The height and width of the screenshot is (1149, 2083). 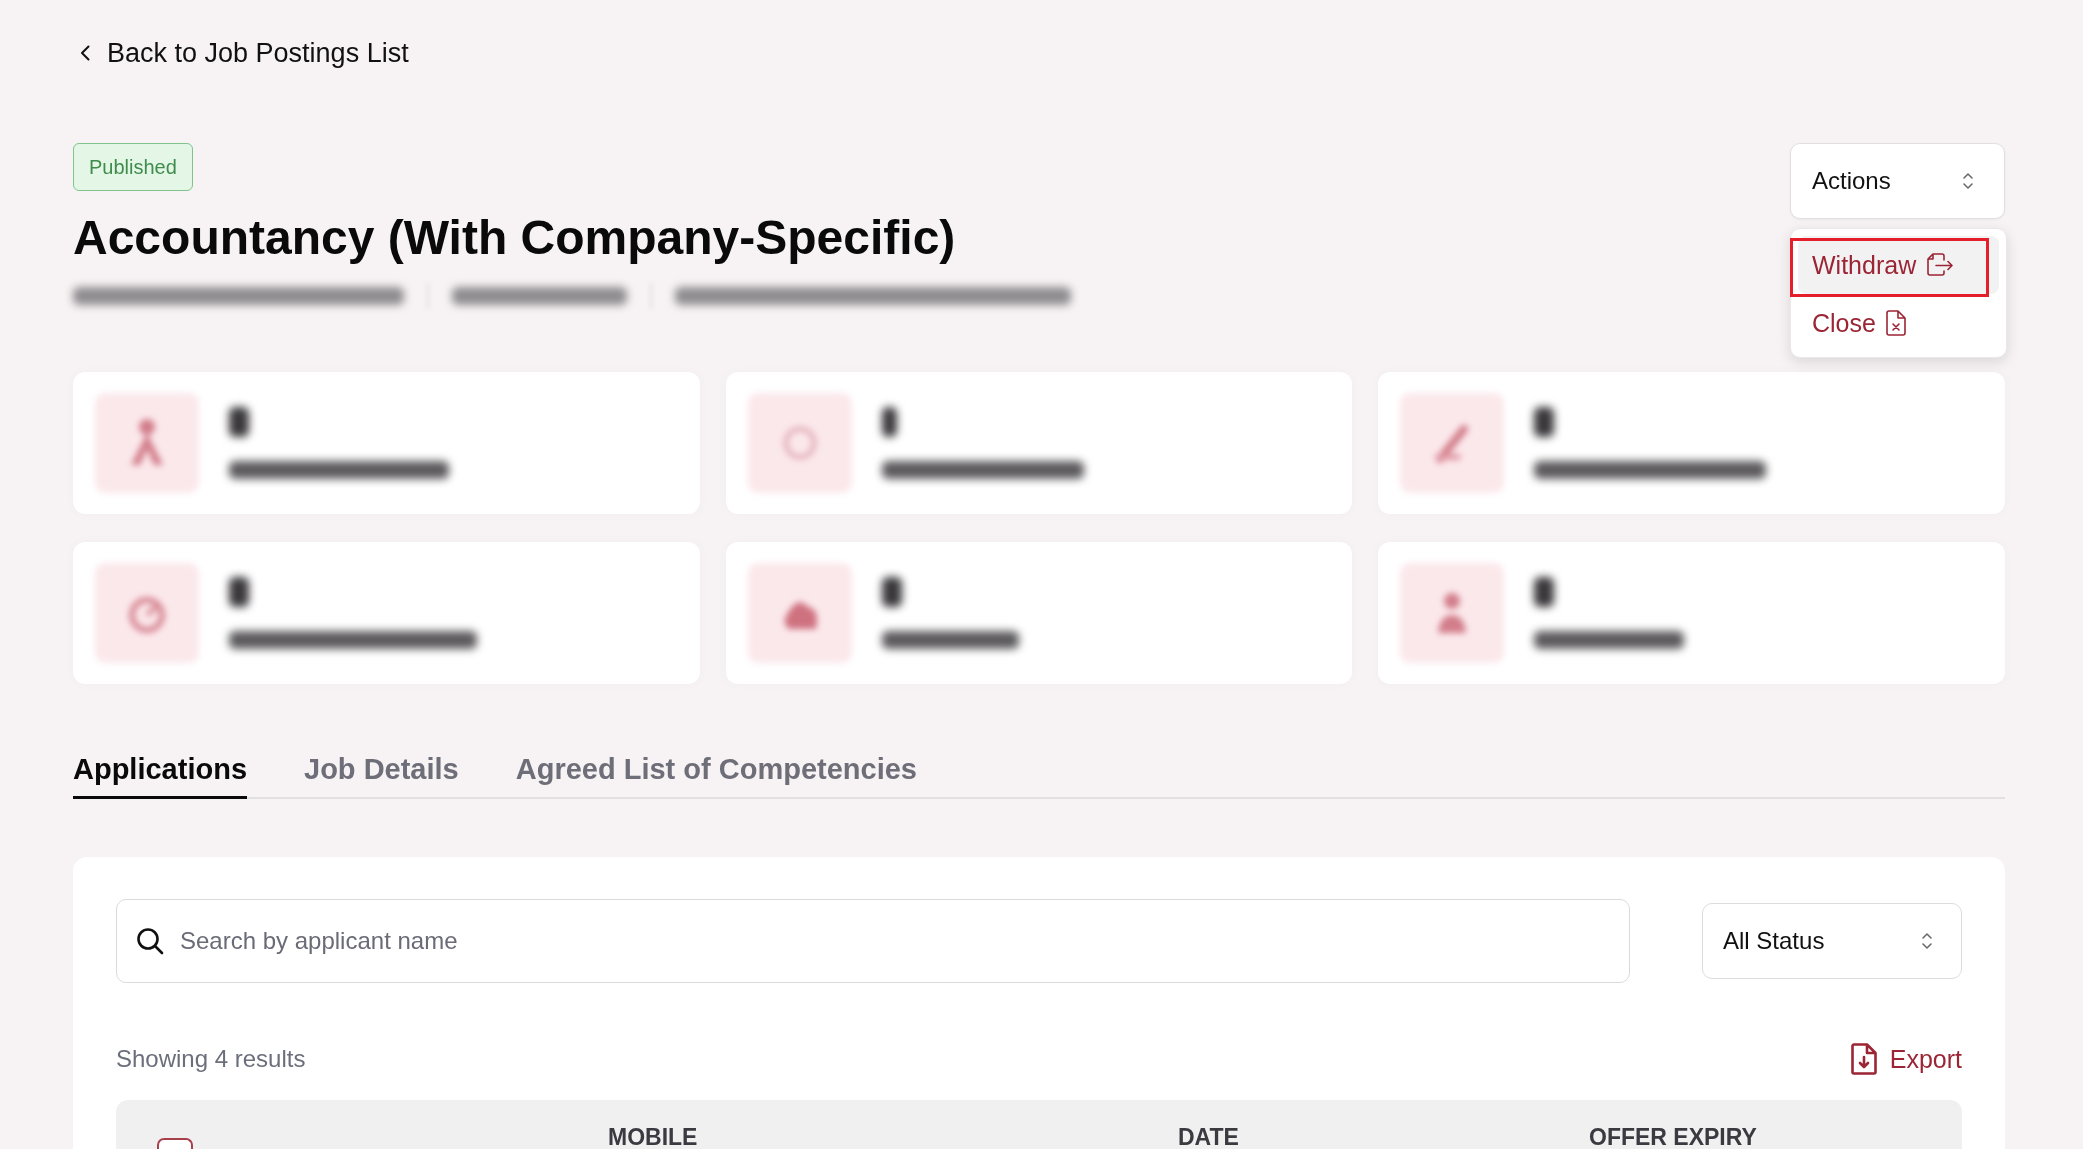 I want to click on search-icon, so click(x=150, y=941).